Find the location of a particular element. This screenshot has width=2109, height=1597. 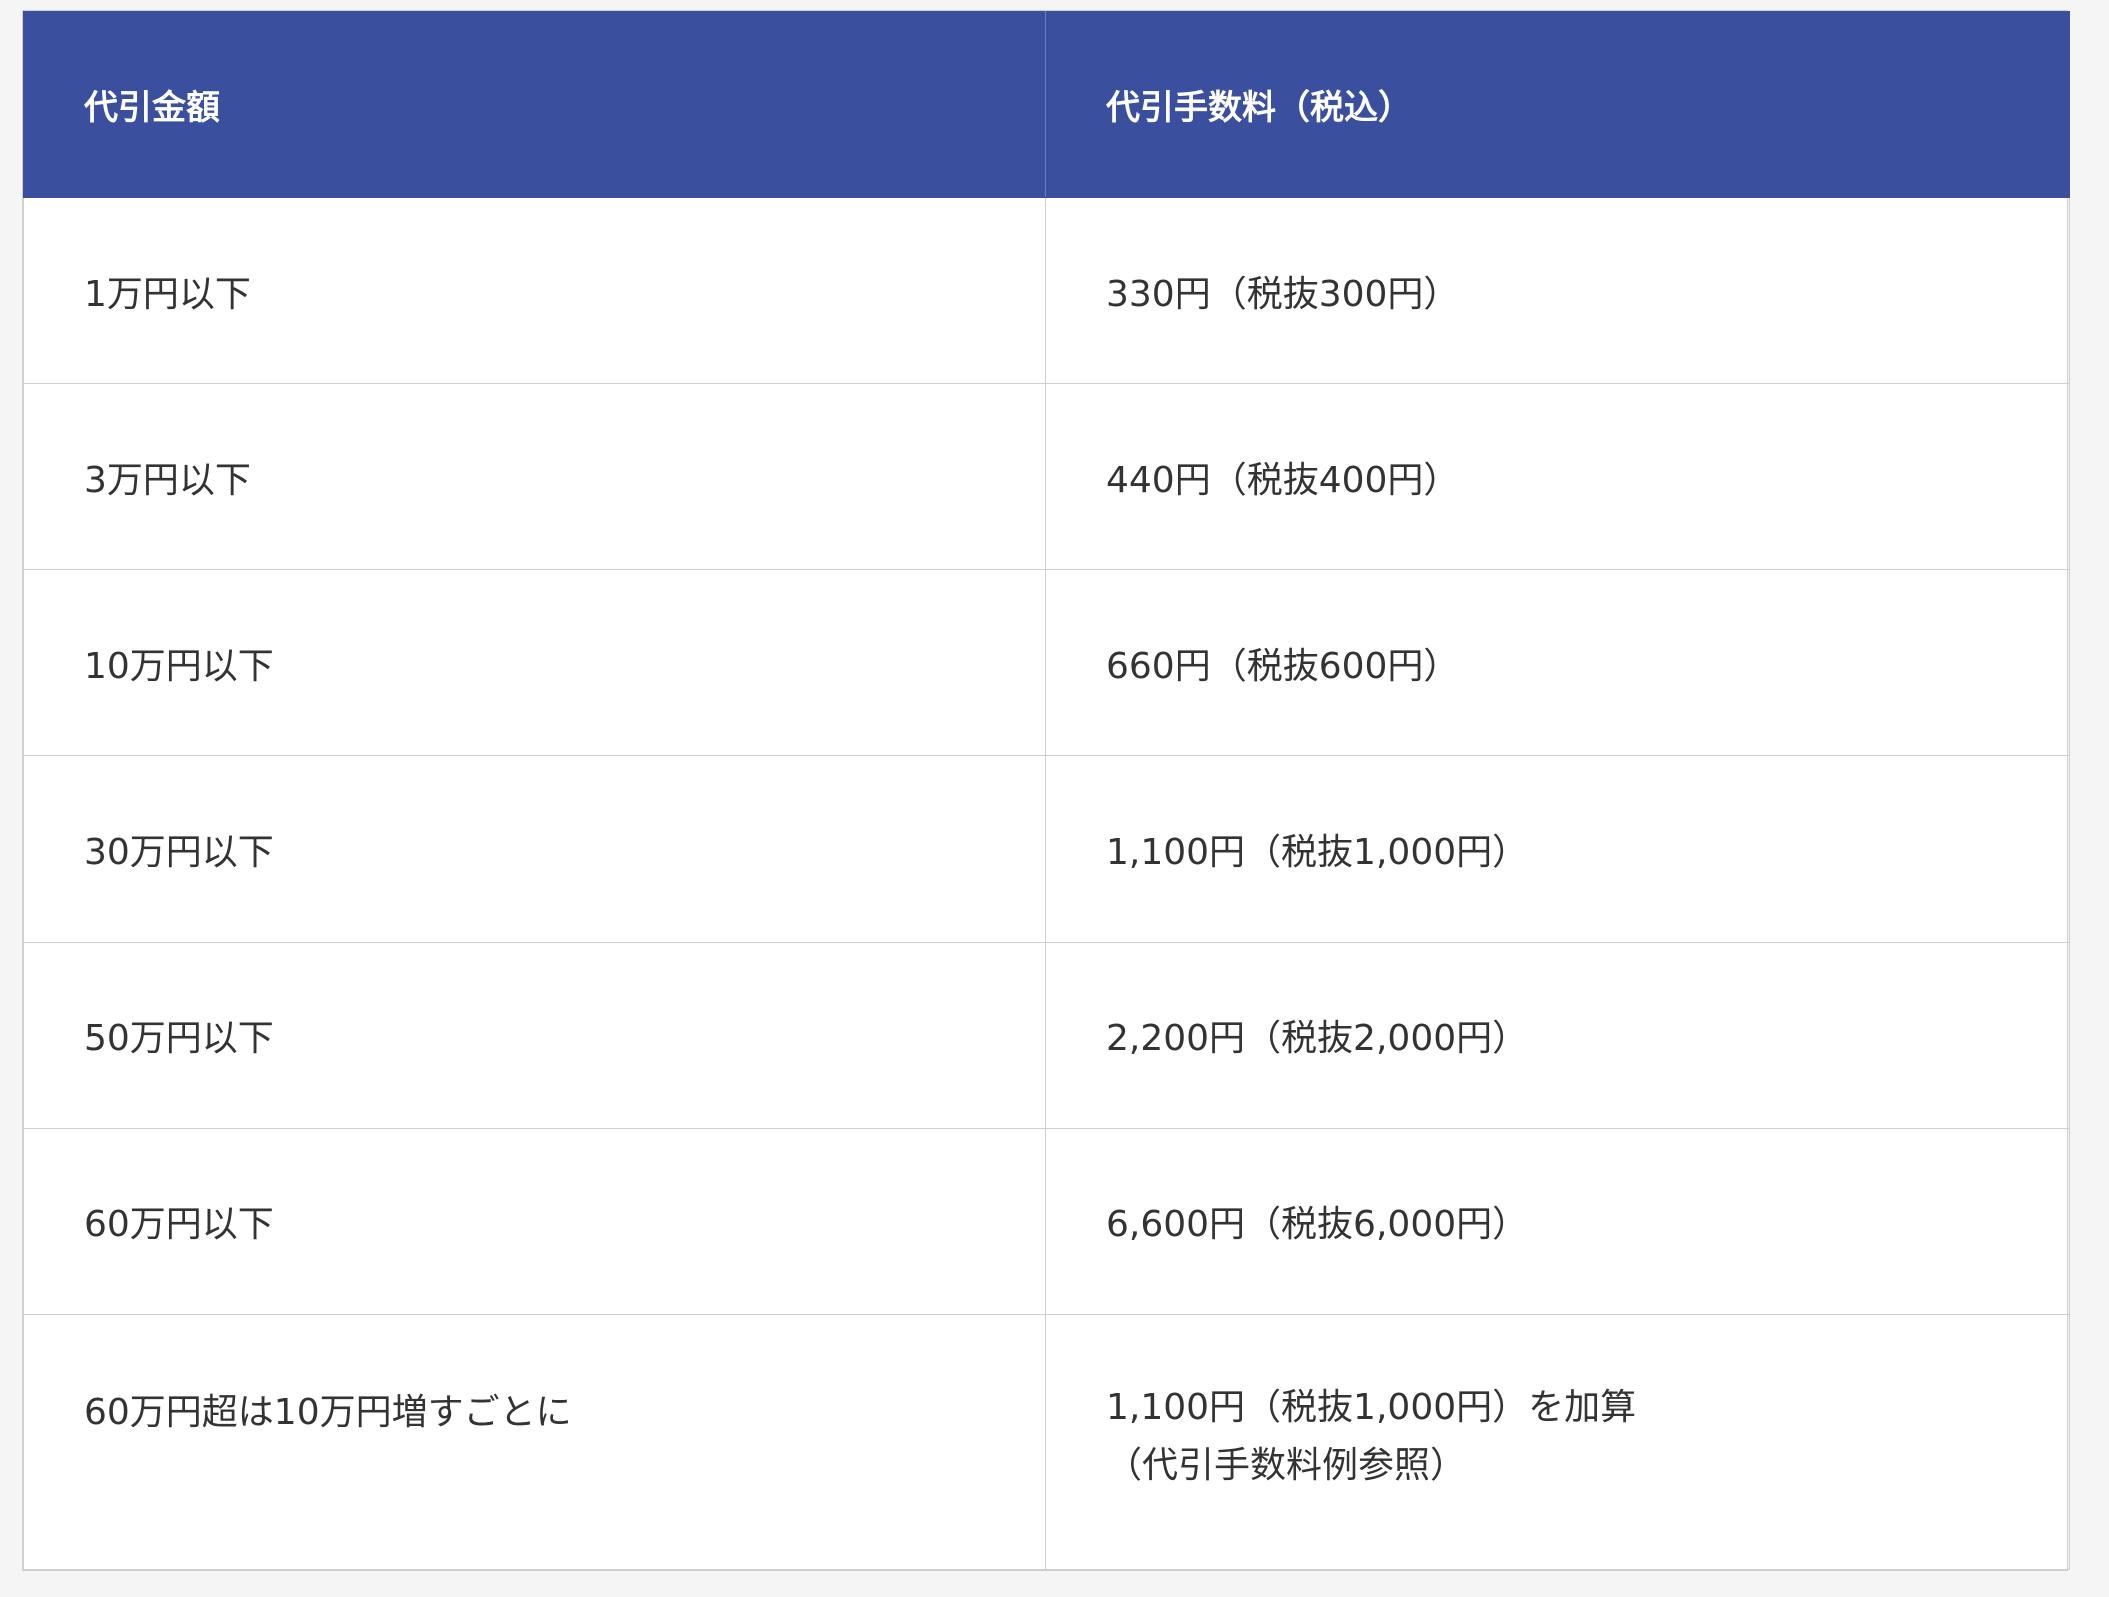

table-row: 3万円以下 440円（税抜400円） is located at coordinates (1046, 477).